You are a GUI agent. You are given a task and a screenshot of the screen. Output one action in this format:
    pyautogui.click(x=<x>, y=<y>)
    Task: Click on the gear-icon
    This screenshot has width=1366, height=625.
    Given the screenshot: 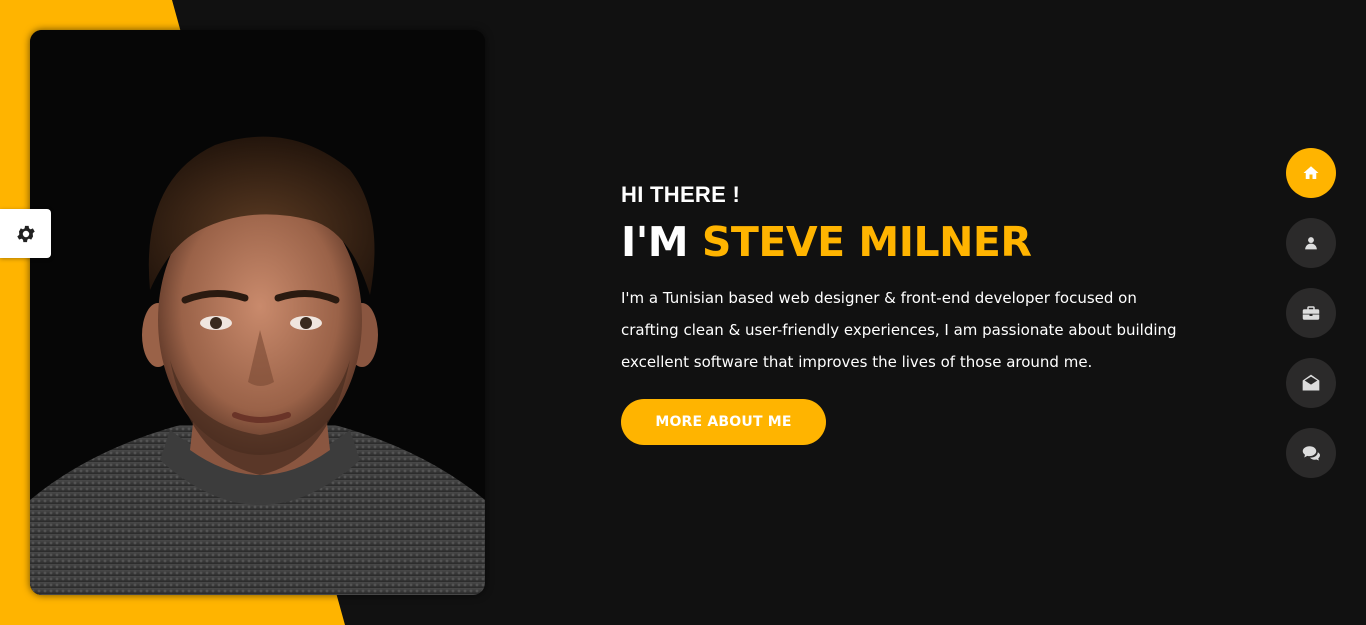 What is the action you would take?
    pyautogui.click(x=25, y=233)
    